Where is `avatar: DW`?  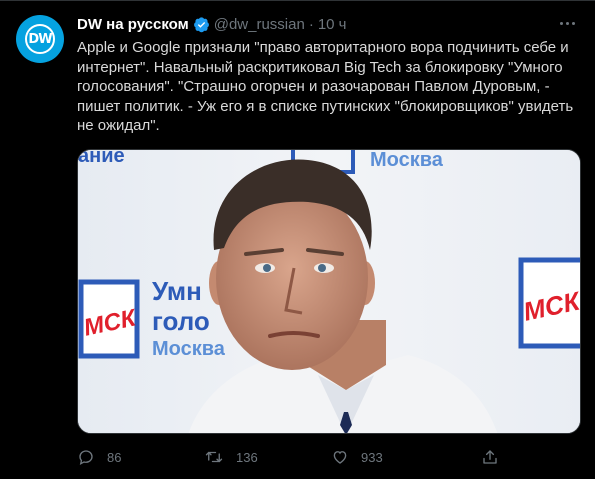
avatar: DW is located at coordinates (40, 39).